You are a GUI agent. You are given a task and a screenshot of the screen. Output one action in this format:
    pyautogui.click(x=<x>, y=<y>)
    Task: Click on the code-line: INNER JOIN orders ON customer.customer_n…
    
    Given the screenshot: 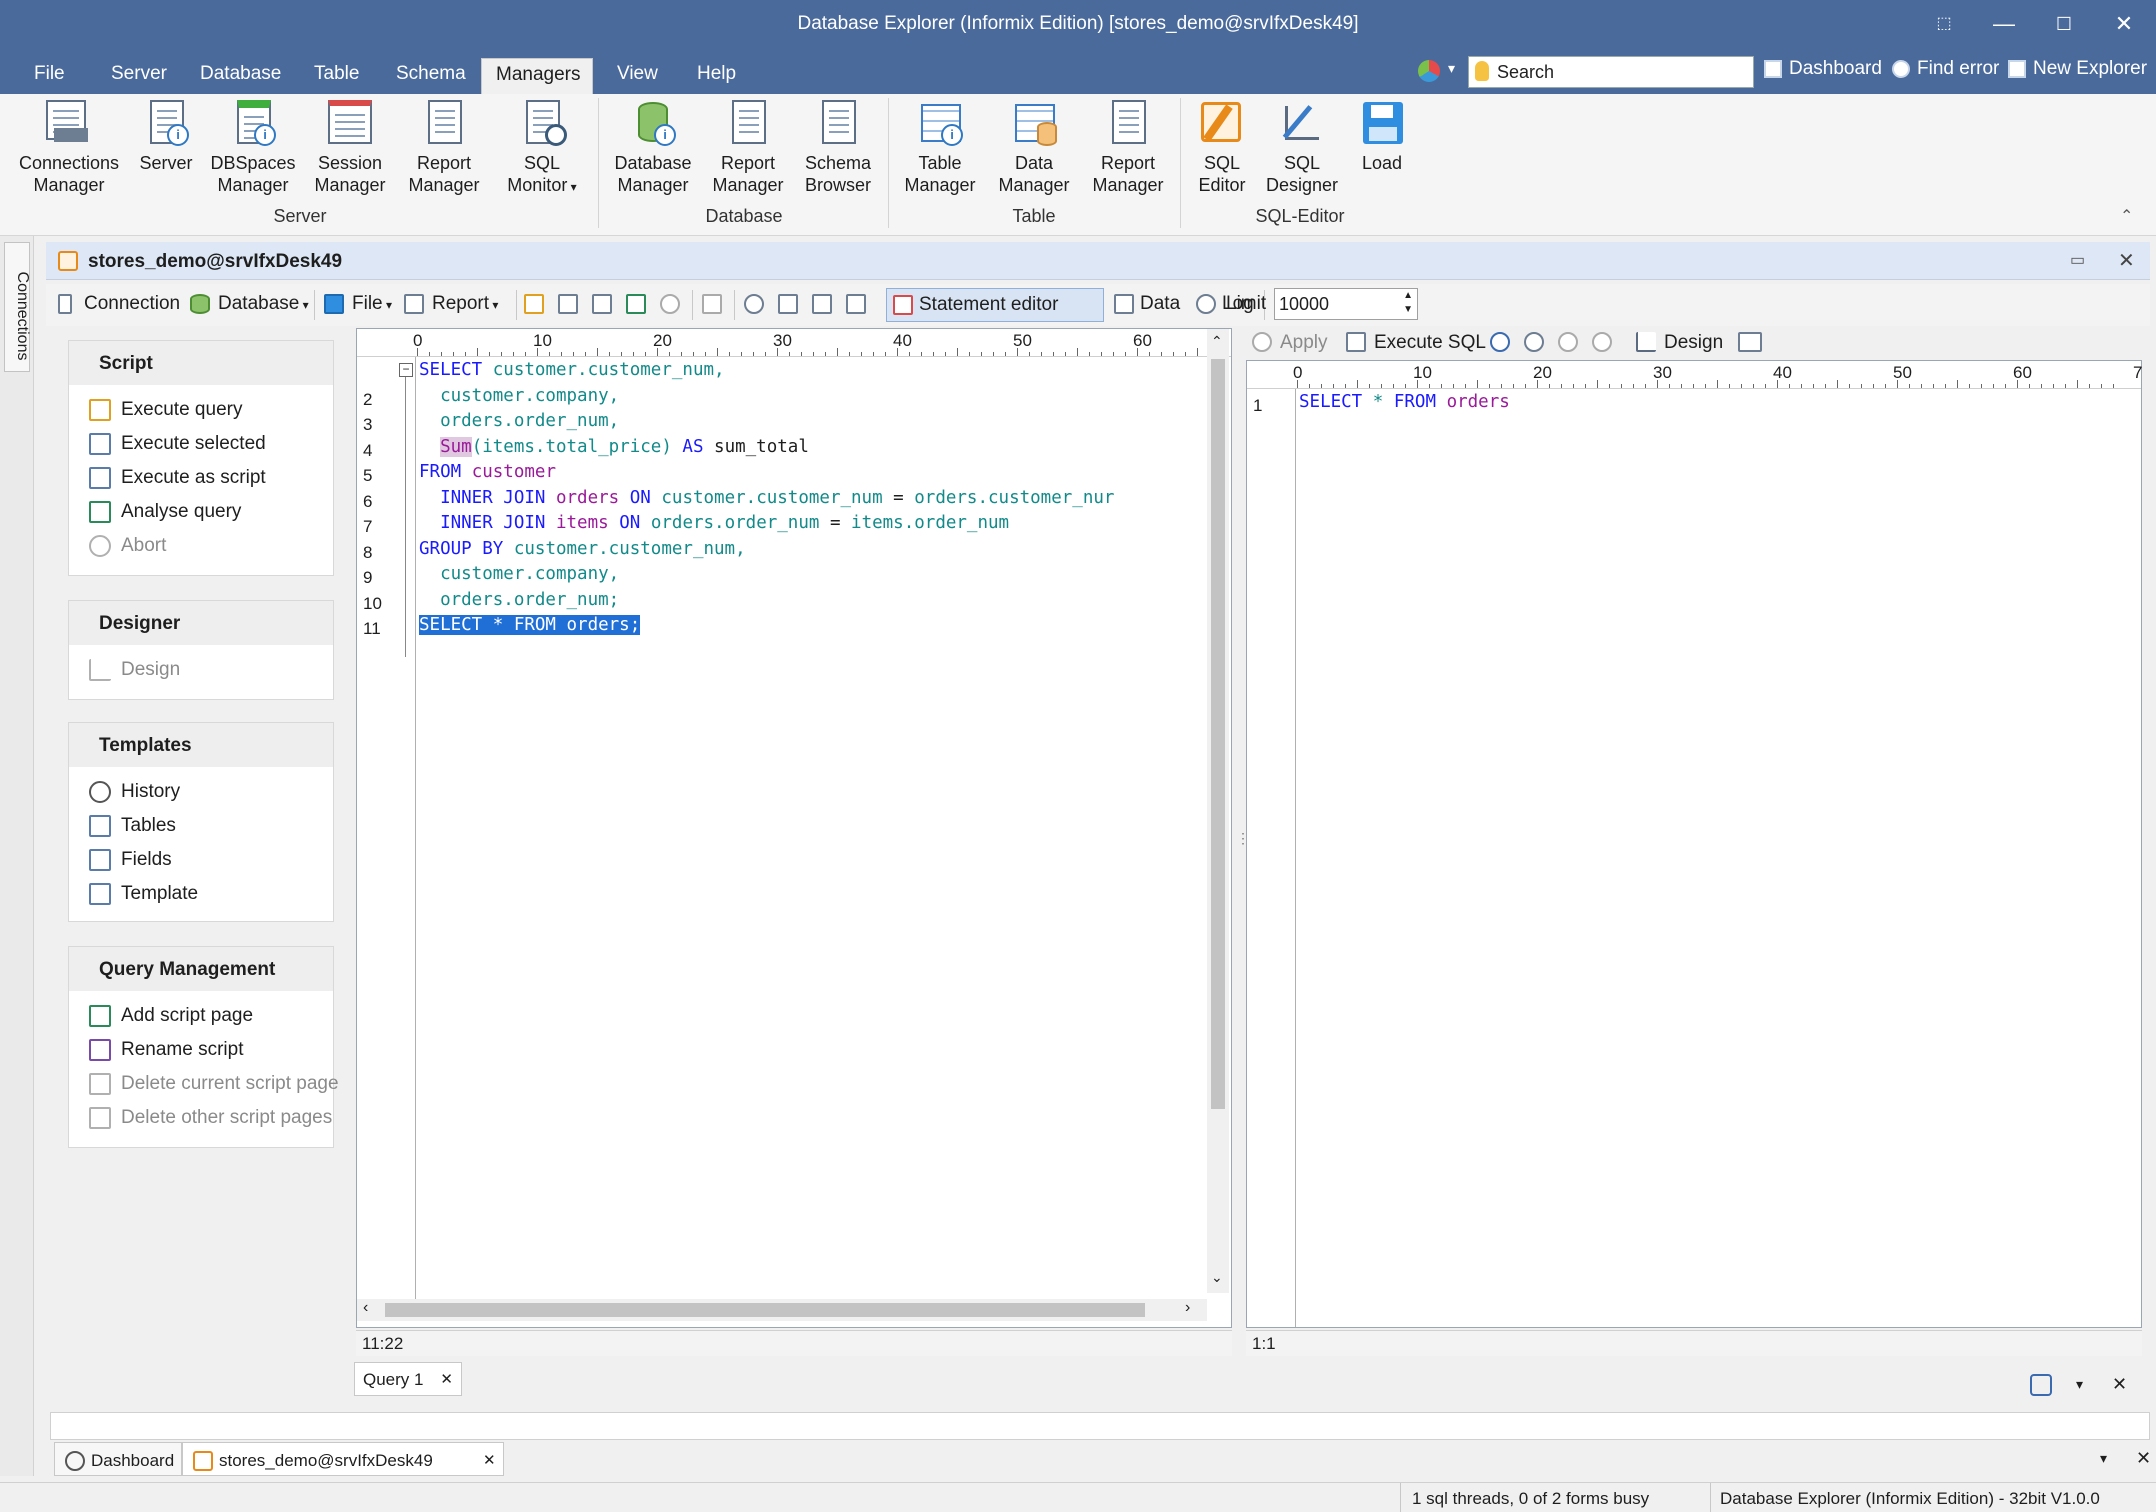 What is the action you would take?
    pyautogui.click(x=814, y=499)
    